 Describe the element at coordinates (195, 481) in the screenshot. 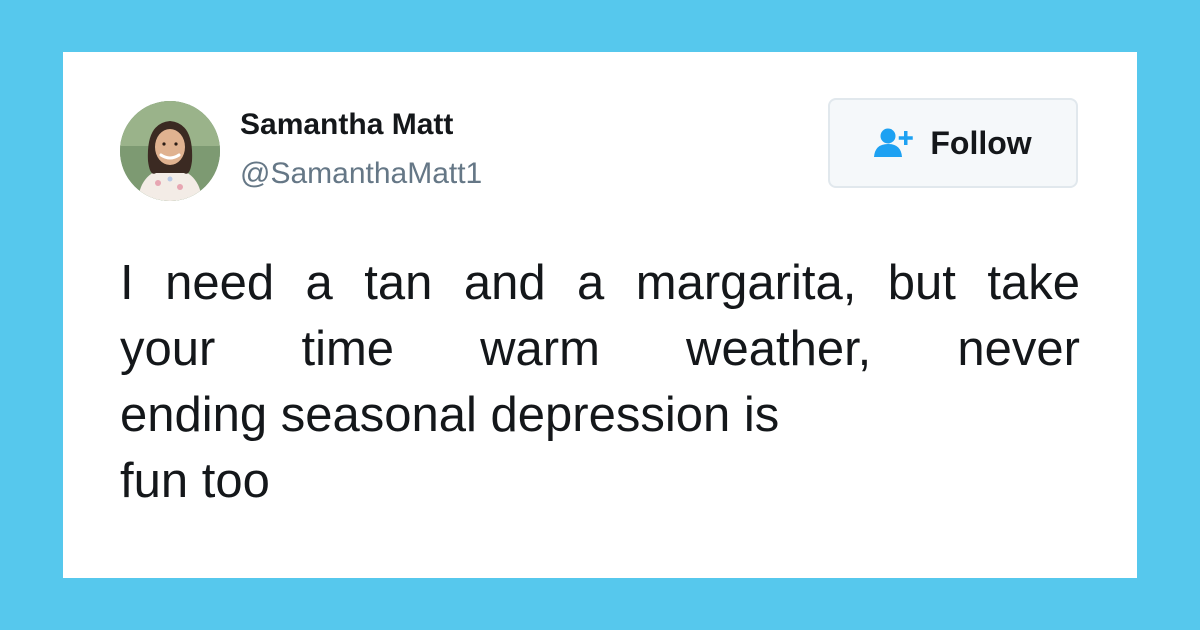

I see `tweet-text-line: fun too` at that location.